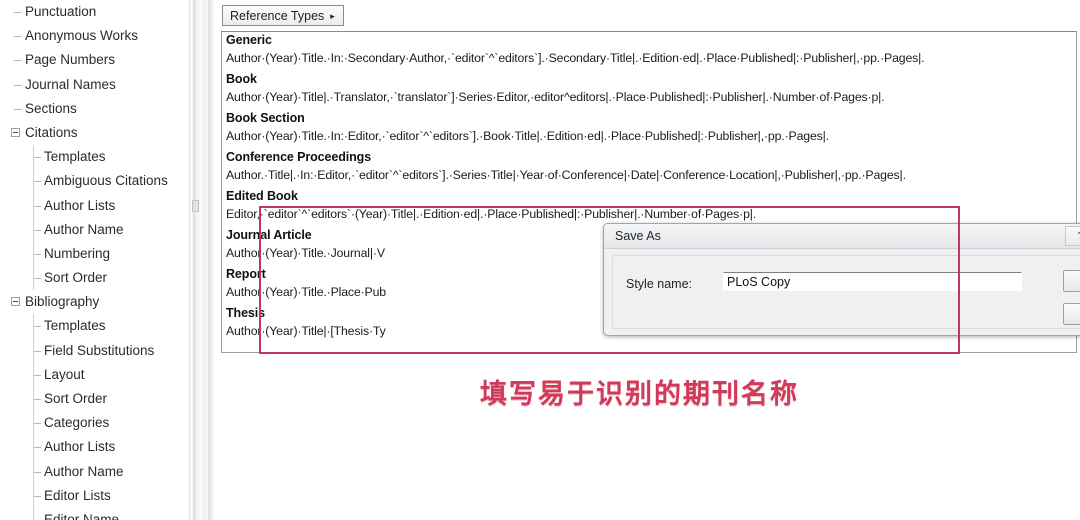 This screenshot has width=1080, height=520. I want to click on sidebar-item-label: Layout, so click(64, 374).